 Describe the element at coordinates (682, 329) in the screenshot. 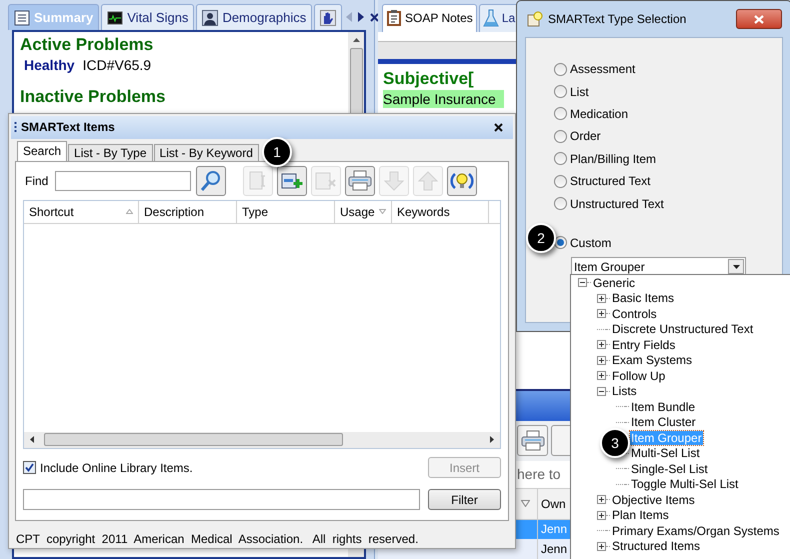

I see `tree-item: Discrete Unstructured Text` at that location.